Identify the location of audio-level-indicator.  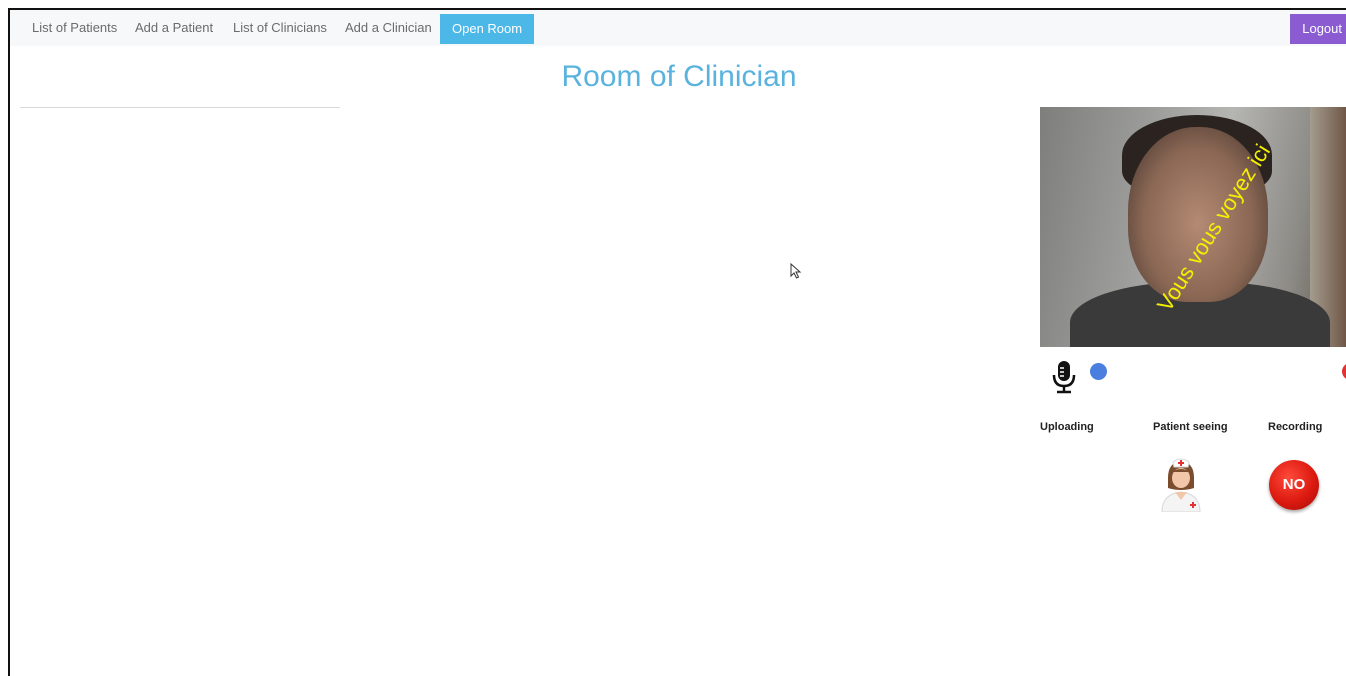
(1098, 371).